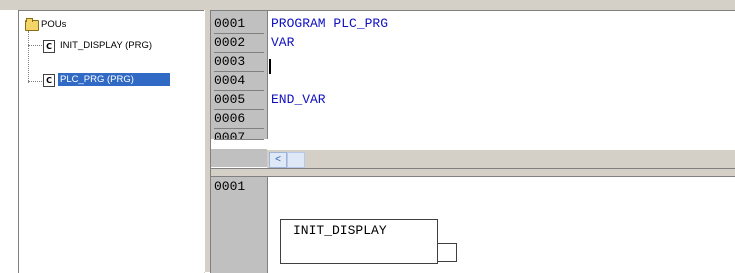 The image size is (735, 273). I want to click on line-number: 0007, so click(239, 134).